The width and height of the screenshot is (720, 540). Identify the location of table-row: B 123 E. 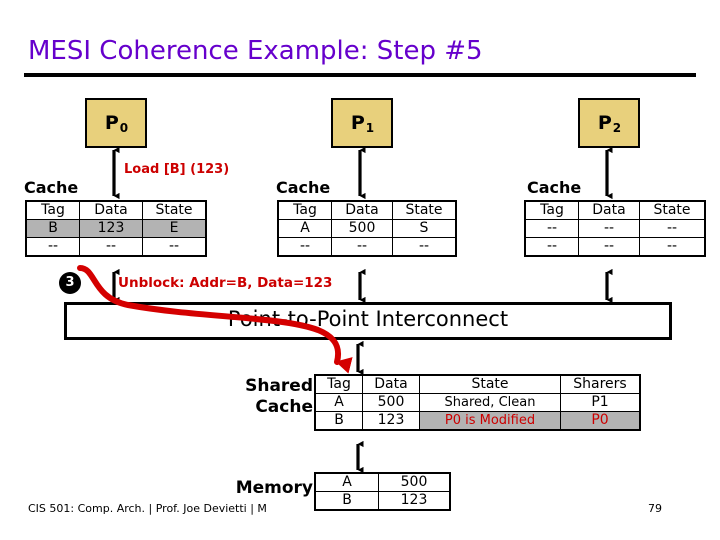
(116, 228).